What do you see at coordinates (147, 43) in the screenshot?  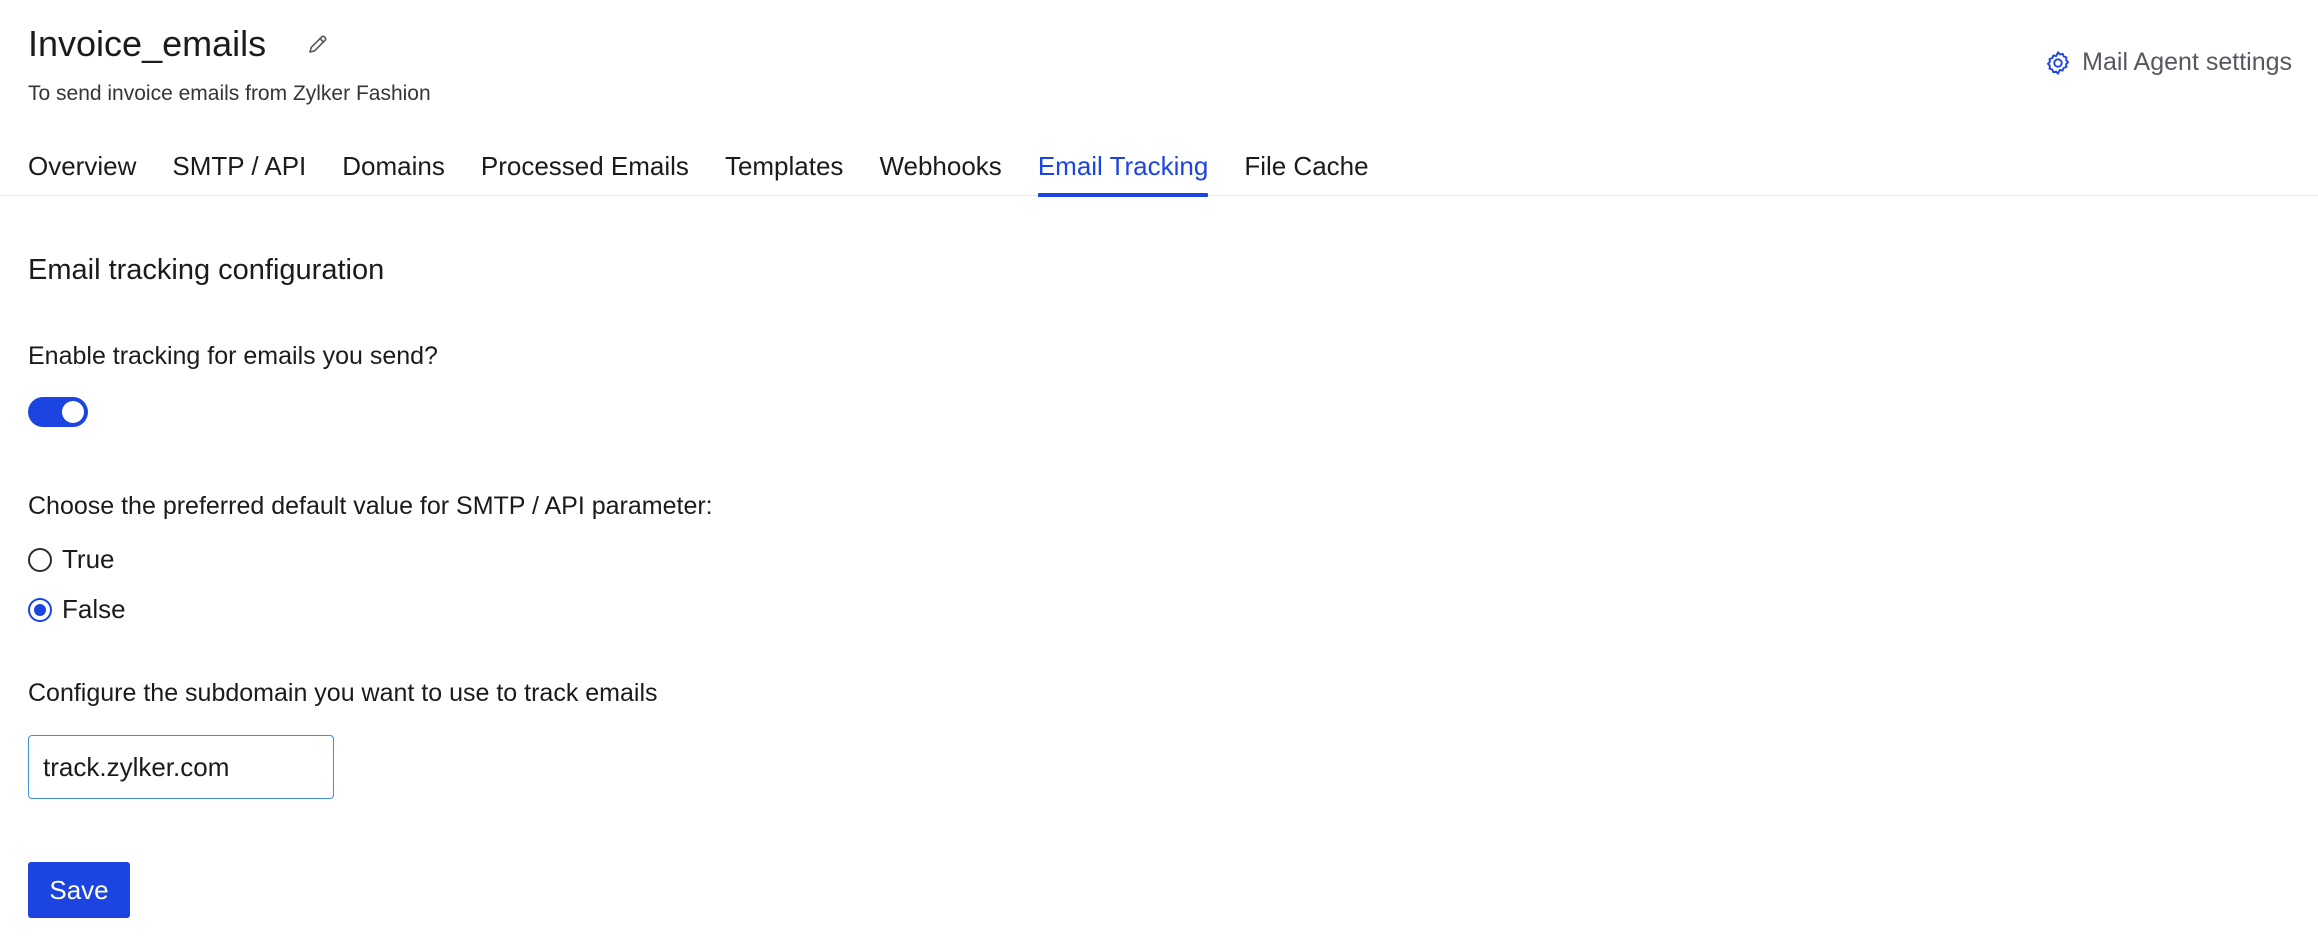 I see `page-title: Invoice_emails` at bounding box center [147, 43].